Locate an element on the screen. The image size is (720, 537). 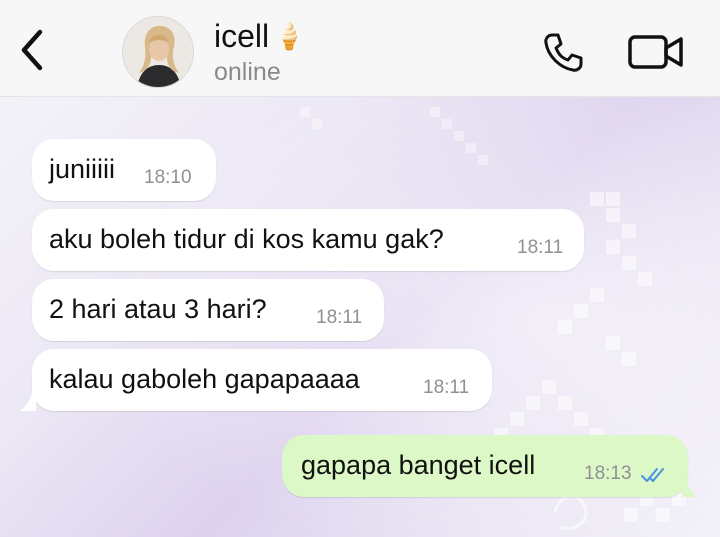
message-text: juniiiii is located at coordinates (82, 169).